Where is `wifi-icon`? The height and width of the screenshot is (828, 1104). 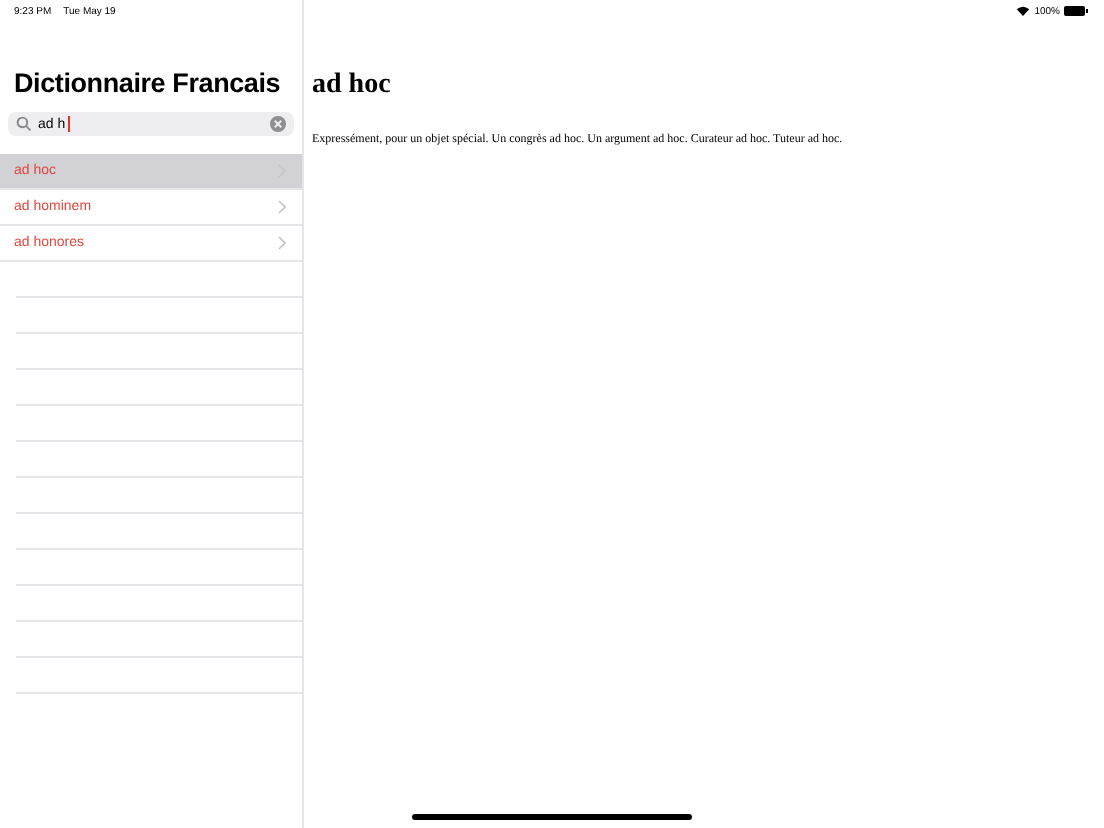 wifi-icon is located at coordinates (1023, 11).